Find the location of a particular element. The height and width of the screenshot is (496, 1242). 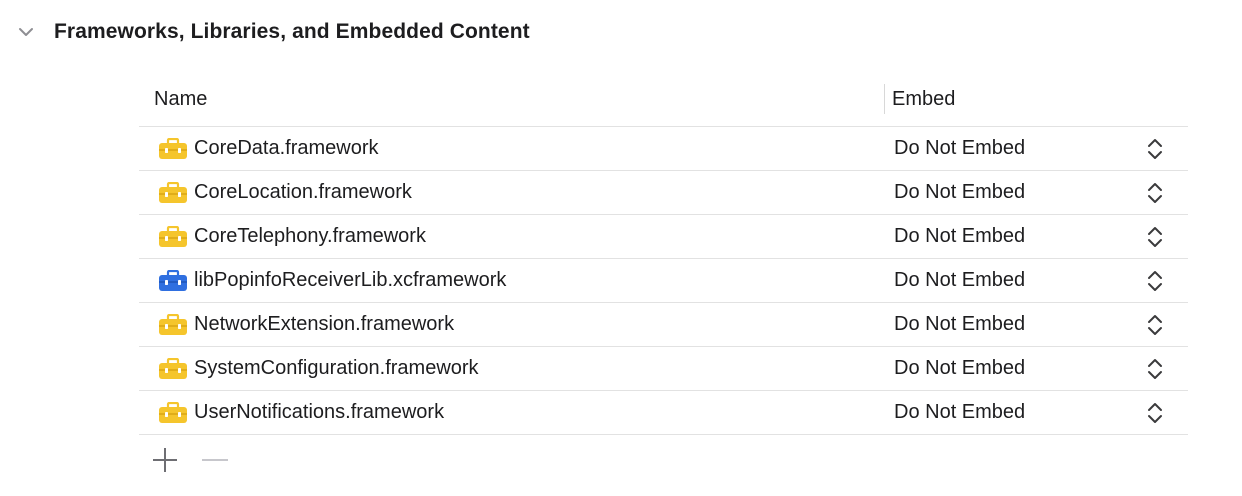

framework-name: CoreTelephony.framework is located at coordinates (310, 236).